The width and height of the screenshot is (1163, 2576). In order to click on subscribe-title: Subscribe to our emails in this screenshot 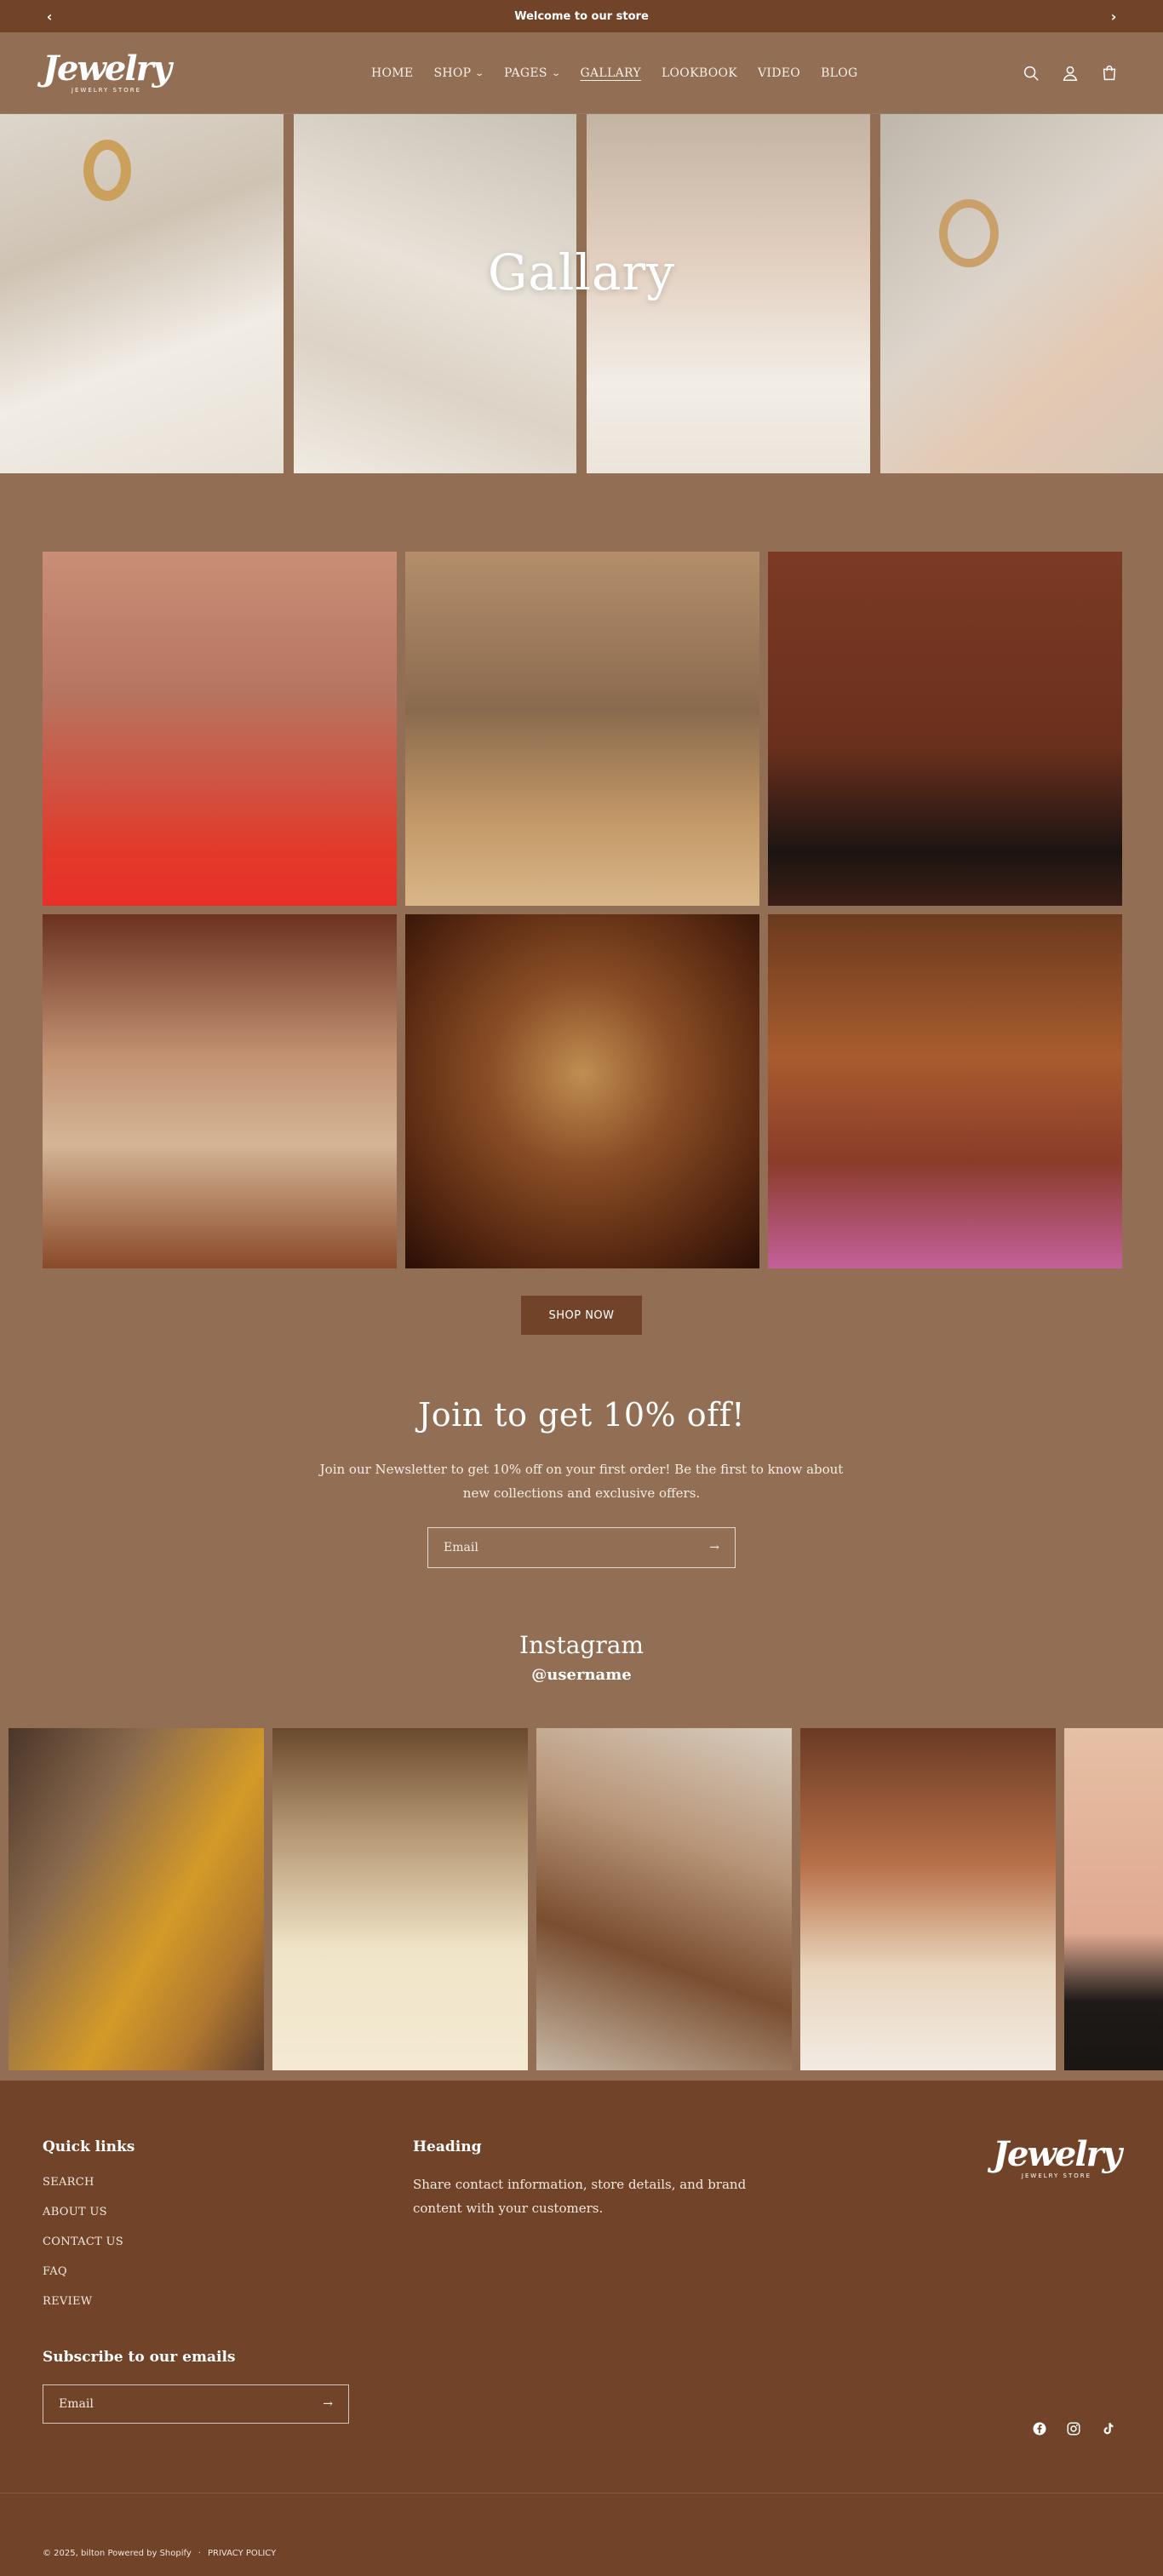, I will do `click(196, 2357)`.